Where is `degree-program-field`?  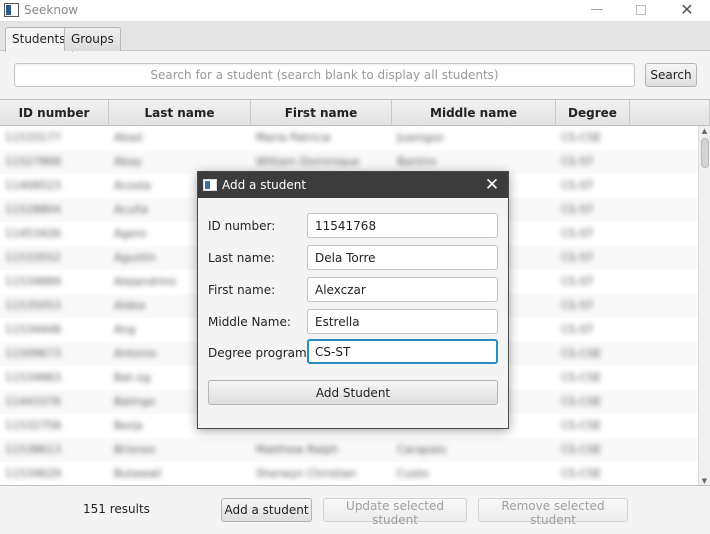 degree-program-field is located at coordinates (402, 351).